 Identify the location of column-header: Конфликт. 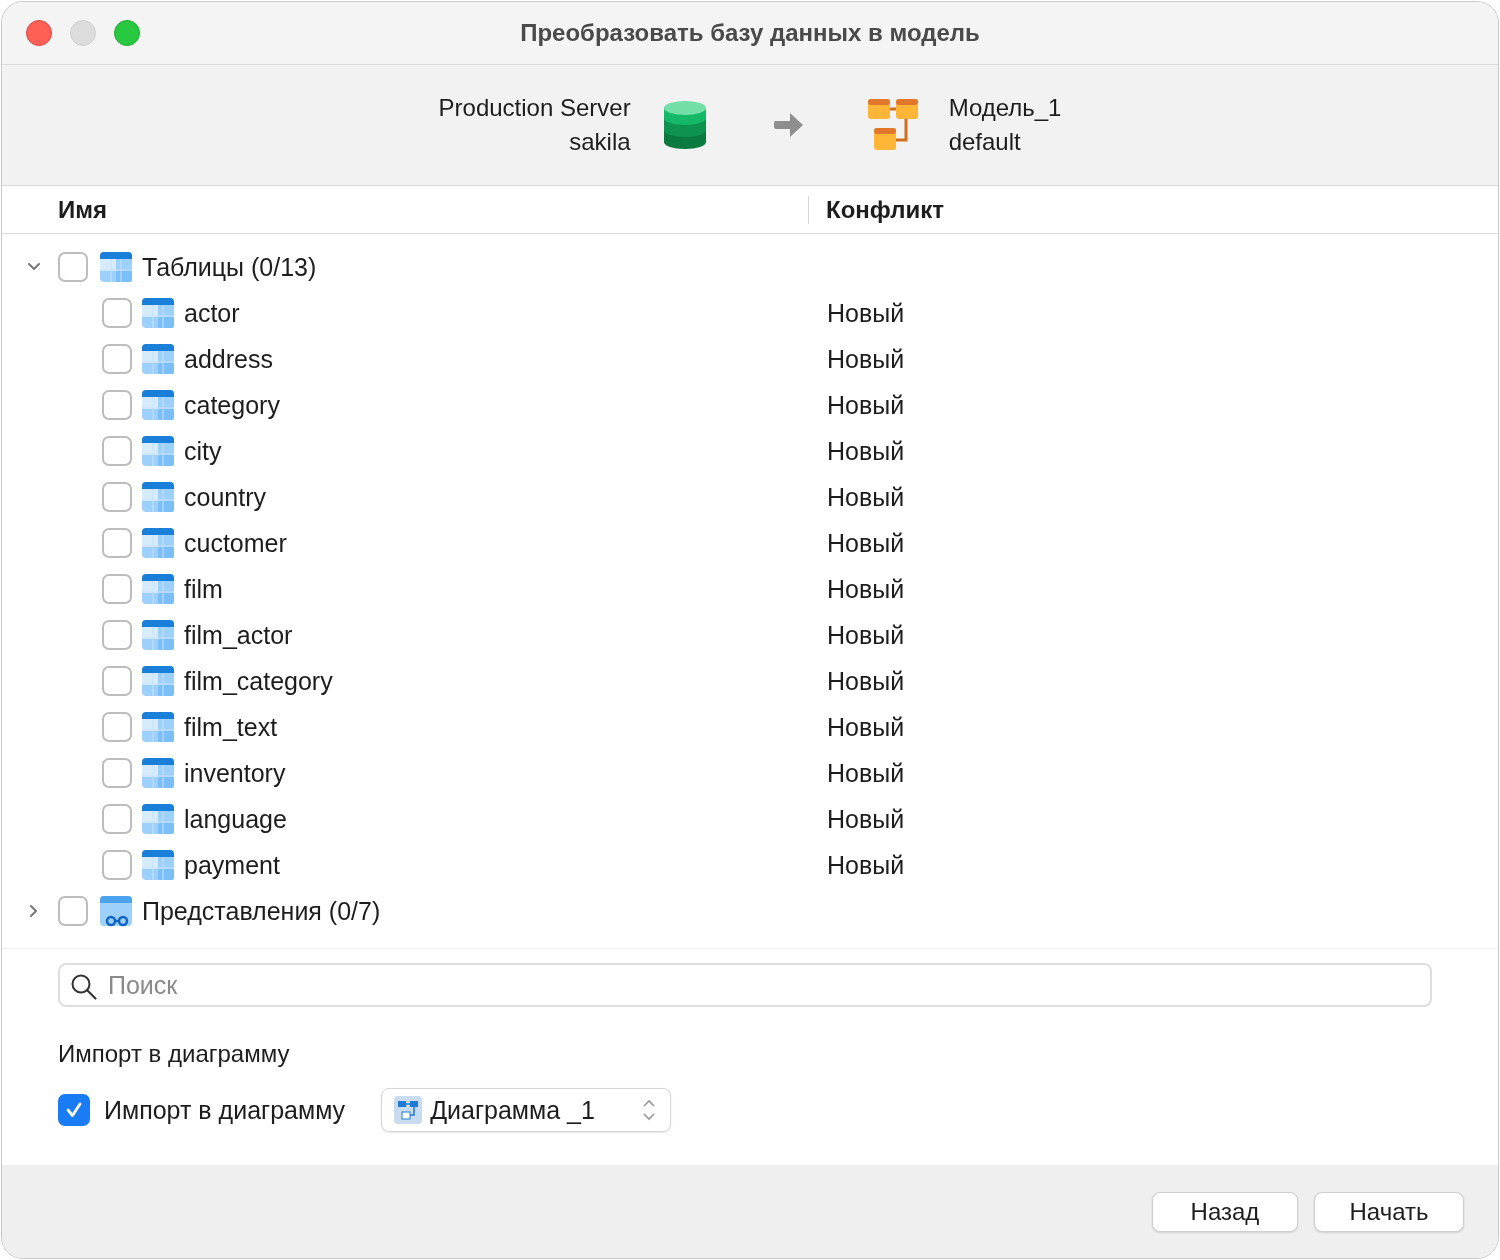
(876, 209).